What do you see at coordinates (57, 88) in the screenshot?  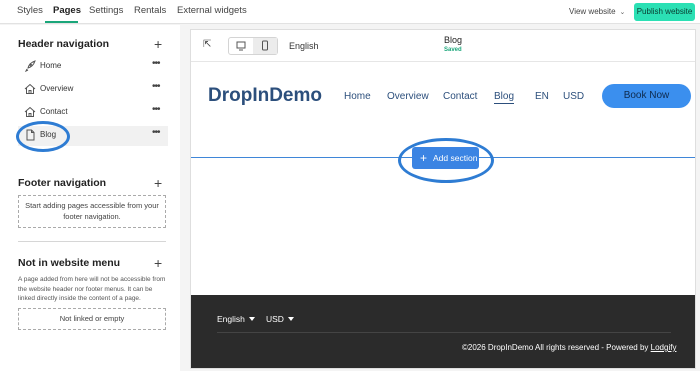 I see `nav-item-label: Overview` at bounding box center [57, 88].